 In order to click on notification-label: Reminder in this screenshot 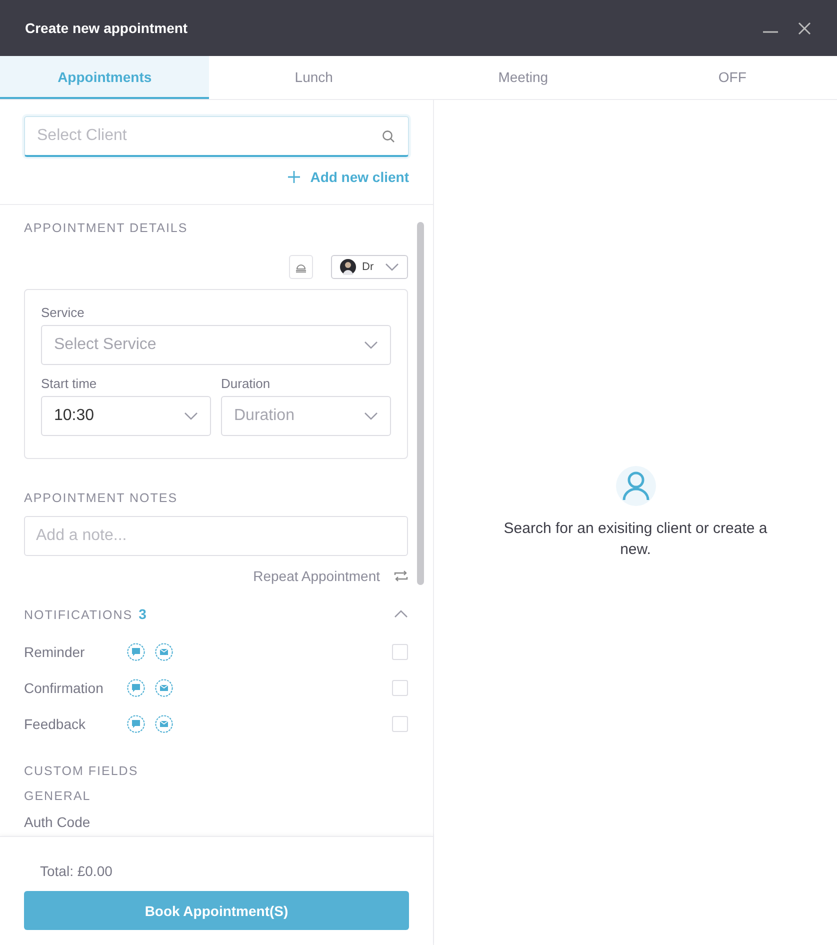, I will do `click(55, 652)`.